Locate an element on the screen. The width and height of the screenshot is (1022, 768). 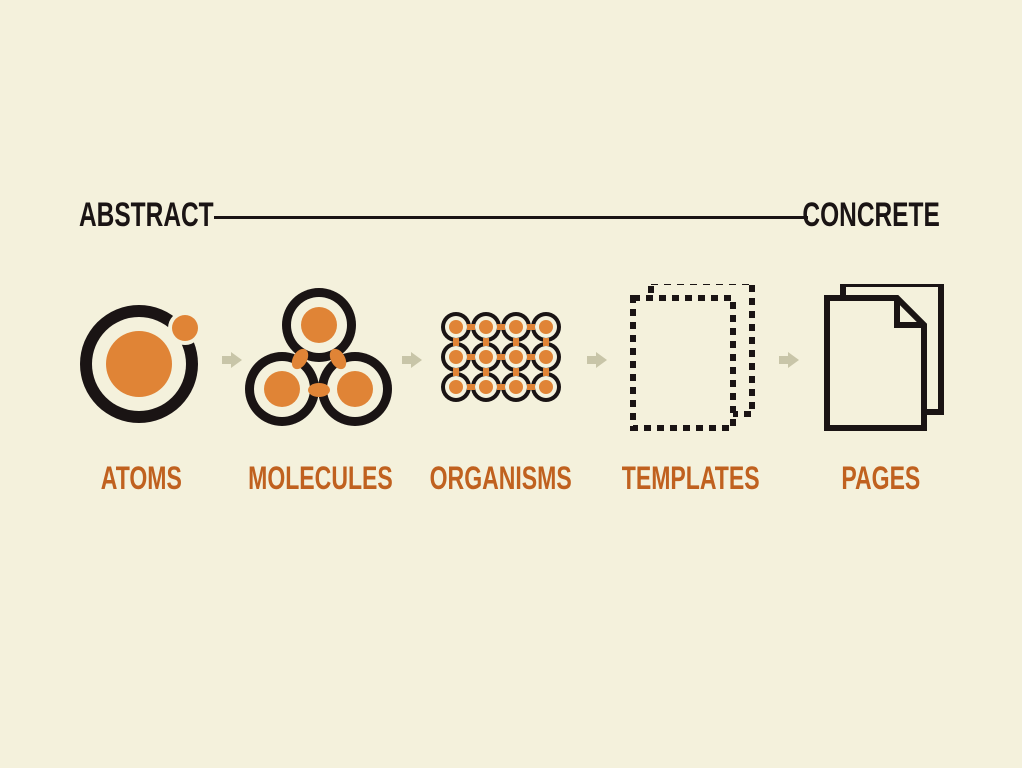
template-icon is located at coordinates (692, 357).